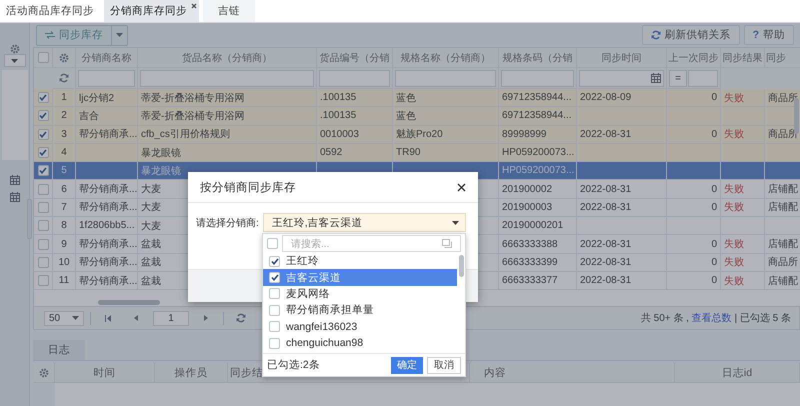 The image size is (800, 406). What do you see at coordinates (737, 372) in the screenshot?
I see `column-header: 日志id` at bounding box center [737, 372].